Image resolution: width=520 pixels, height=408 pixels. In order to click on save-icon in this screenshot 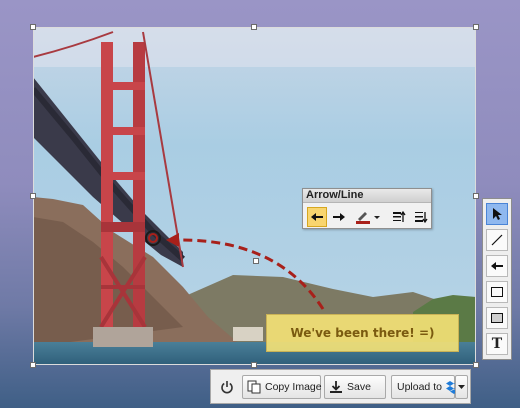, I will do `click(336, 387)`.